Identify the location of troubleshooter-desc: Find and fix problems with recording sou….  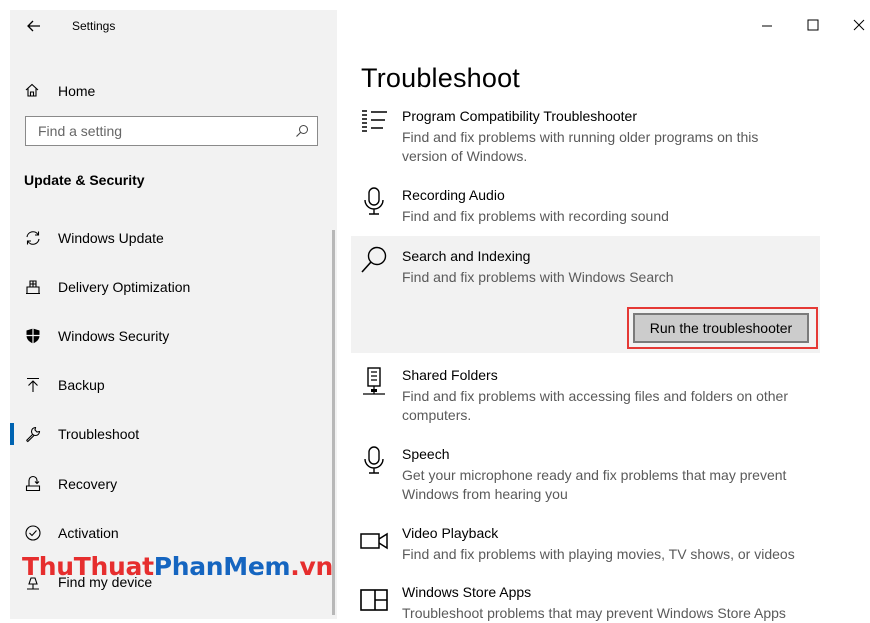
(535, 216).